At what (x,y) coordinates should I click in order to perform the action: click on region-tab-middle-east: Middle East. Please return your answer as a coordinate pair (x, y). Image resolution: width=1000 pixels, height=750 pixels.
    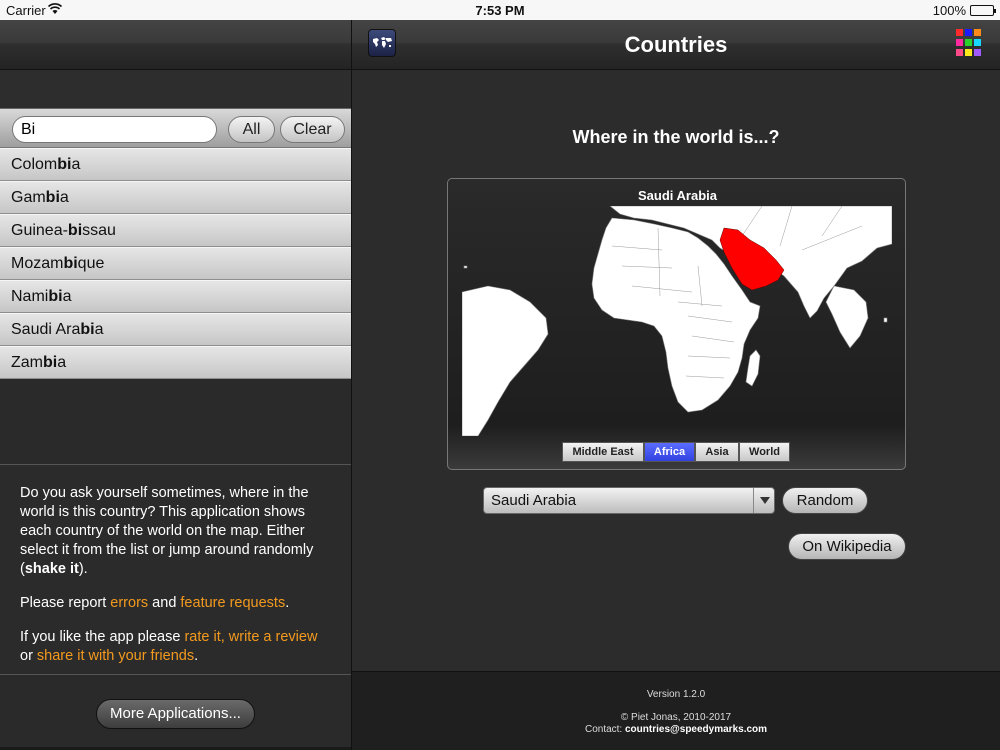
    Looking at the image, I should click on (603, 452).